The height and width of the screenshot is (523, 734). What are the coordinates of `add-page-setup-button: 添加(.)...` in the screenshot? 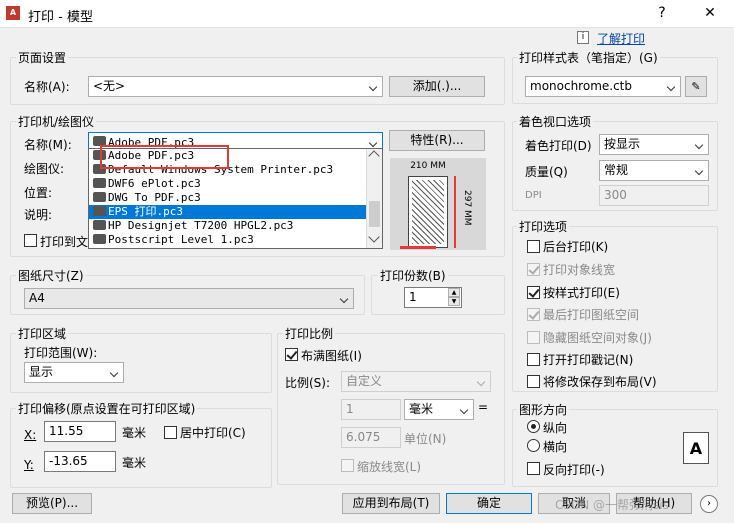 It's located at (437, 86).